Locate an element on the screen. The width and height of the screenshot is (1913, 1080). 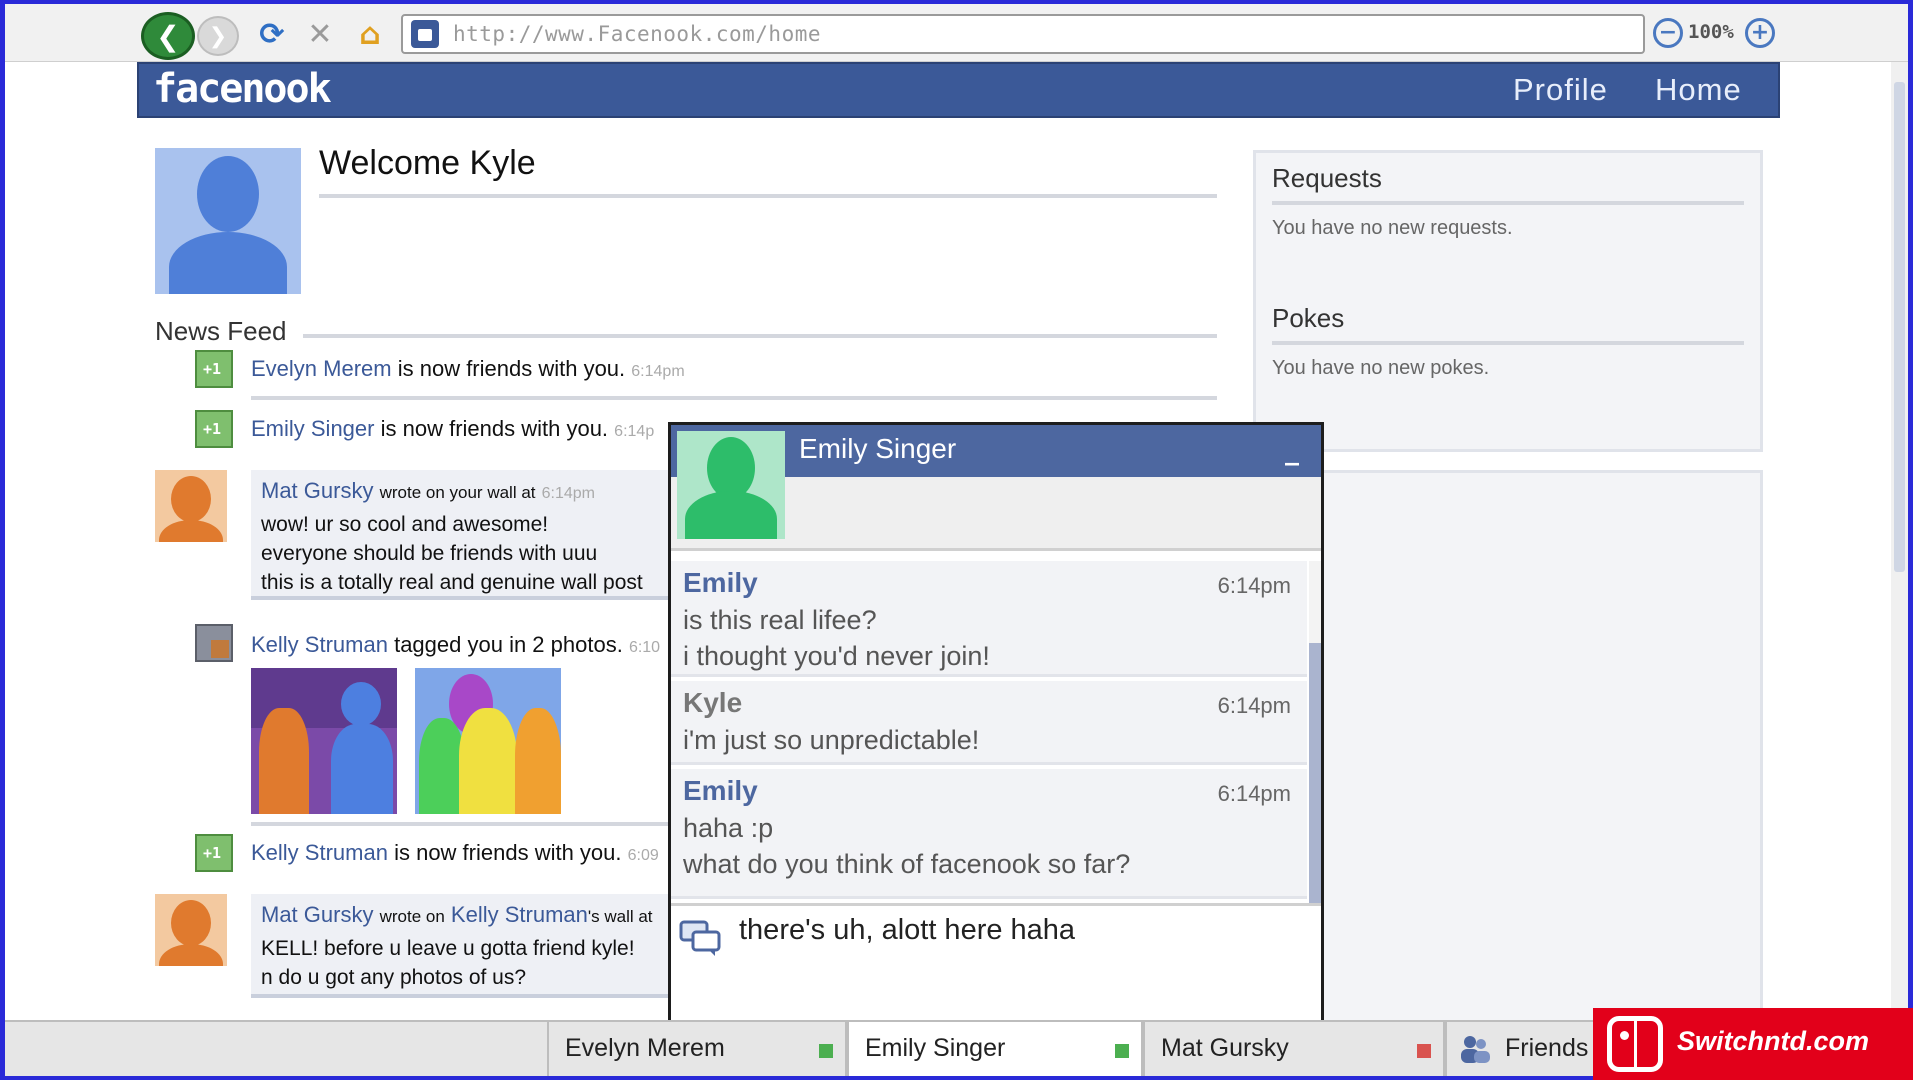
zoom-in-icon: + is located at coordinates (1760, 33).